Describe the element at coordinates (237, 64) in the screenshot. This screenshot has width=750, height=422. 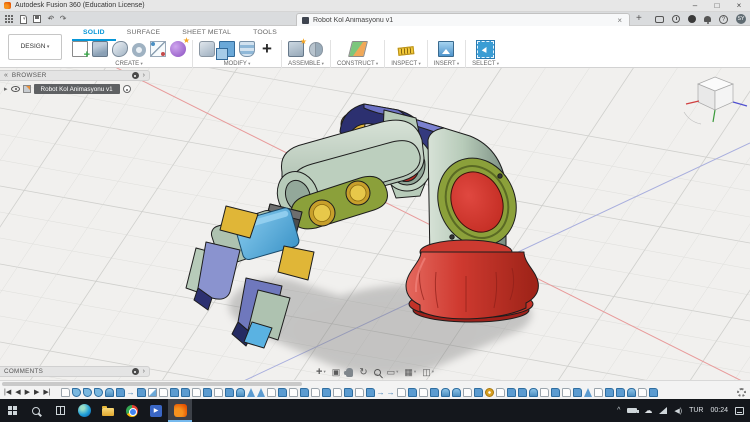
I see `ribbon-group-label: MODIFY` at that location.